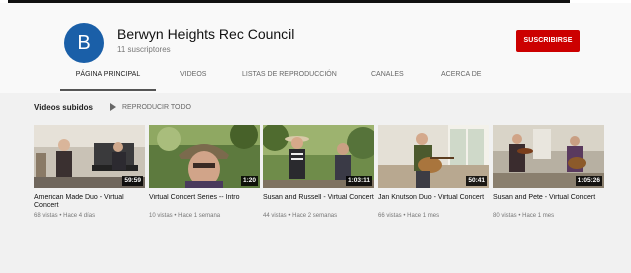 Image resolution: width=631 pixels, height=273 pixels. I want to click on tab-home: PÁGINA PRINCIPAL, so click(108, 80).